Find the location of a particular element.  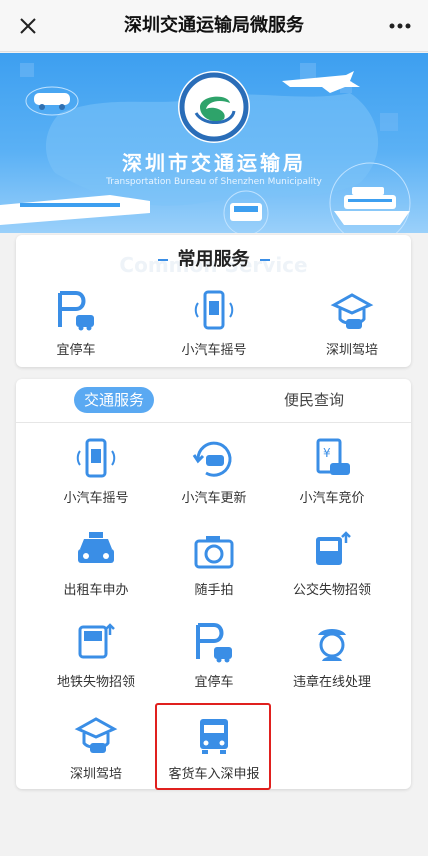

common-services-title-text: 常用服务 is located at coordinates (213, 259).